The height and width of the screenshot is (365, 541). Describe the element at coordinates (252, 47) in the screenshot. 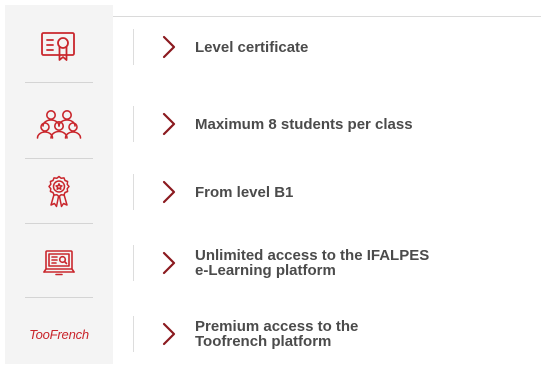

I see `feature-label: Level certificate` at that location.